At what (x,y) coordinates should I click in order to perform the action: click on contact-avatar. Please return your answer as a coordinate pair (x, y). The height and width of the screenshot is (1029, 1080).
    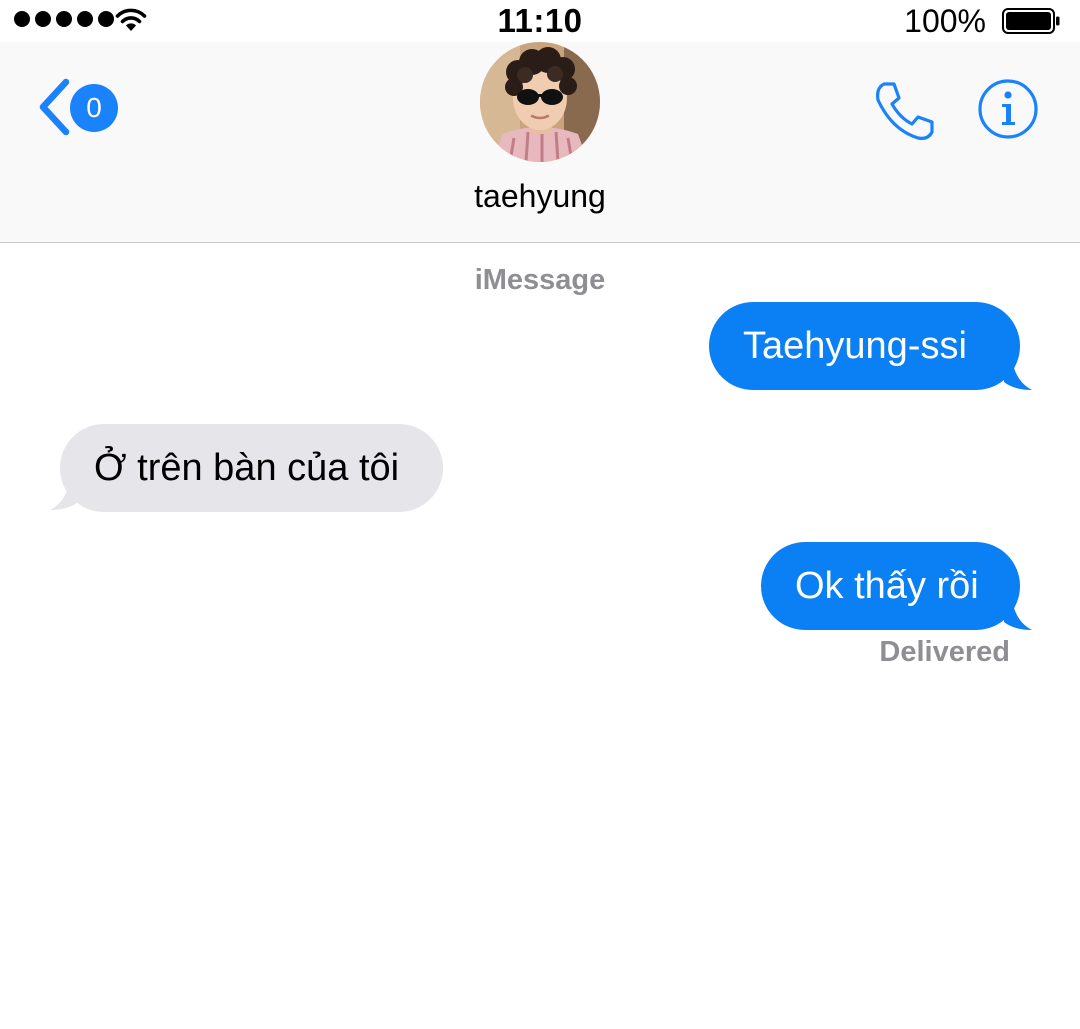
    Looking at the image, I should click on (540, 102).